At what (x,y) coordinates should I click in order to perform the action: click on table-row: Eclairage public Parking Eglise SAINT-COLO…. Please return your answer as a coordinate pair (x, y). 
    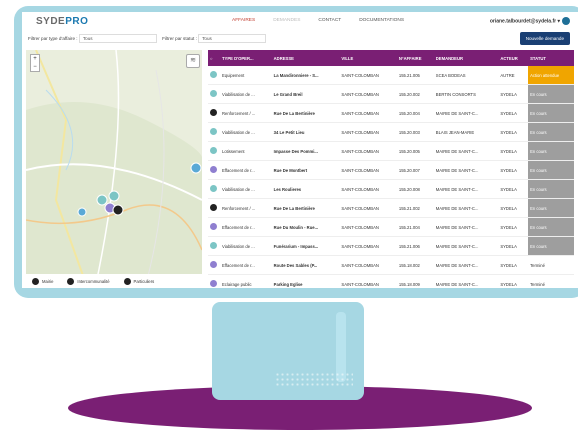
    Looking at the image, I should click on (391, 281).